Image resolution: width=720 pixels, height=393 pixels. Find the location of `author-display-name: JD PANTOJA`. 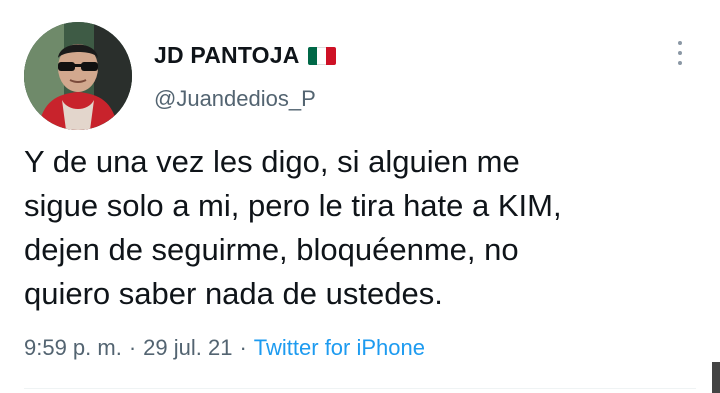

author-display-name: JD PANTOJA is located at coordinates (227, 55).